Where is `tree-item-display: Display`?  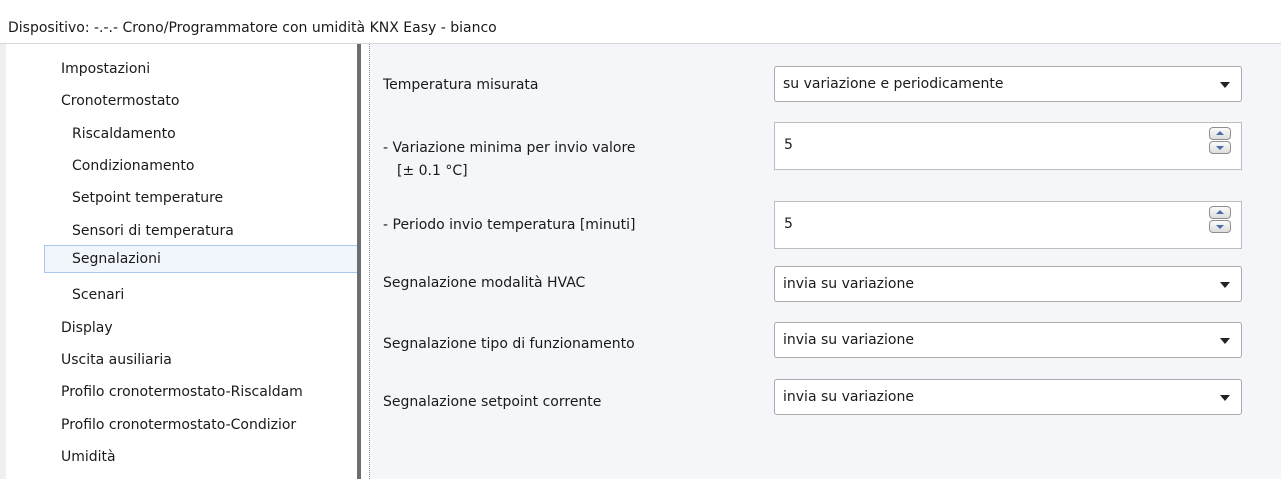
tree-item-display: Display is located at coordinates (87, 329).